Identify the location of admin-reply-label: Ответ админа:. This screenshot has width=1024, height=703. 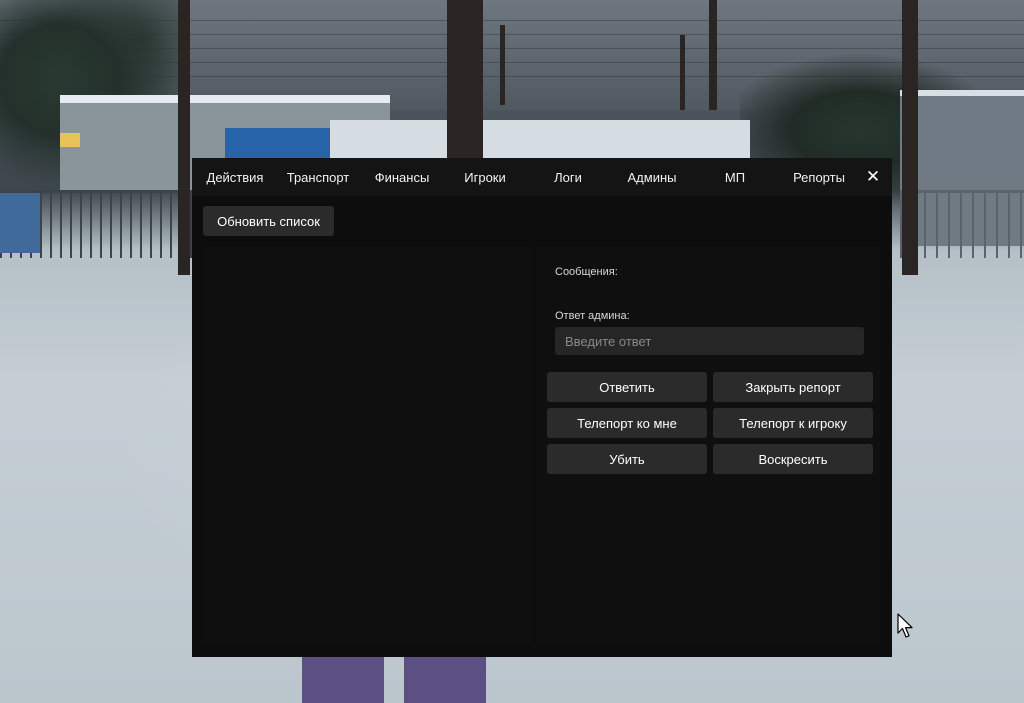
(592, 316).